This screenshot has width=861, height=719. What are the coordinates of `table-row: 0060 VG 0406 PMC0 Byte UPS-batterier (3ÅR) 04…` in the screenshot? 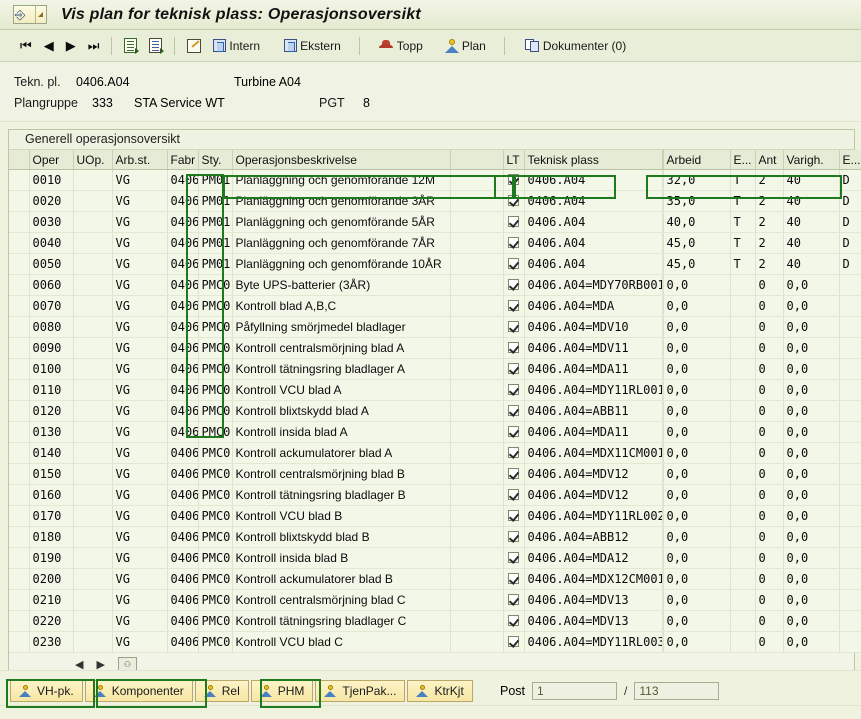 It's located at (435, 285).